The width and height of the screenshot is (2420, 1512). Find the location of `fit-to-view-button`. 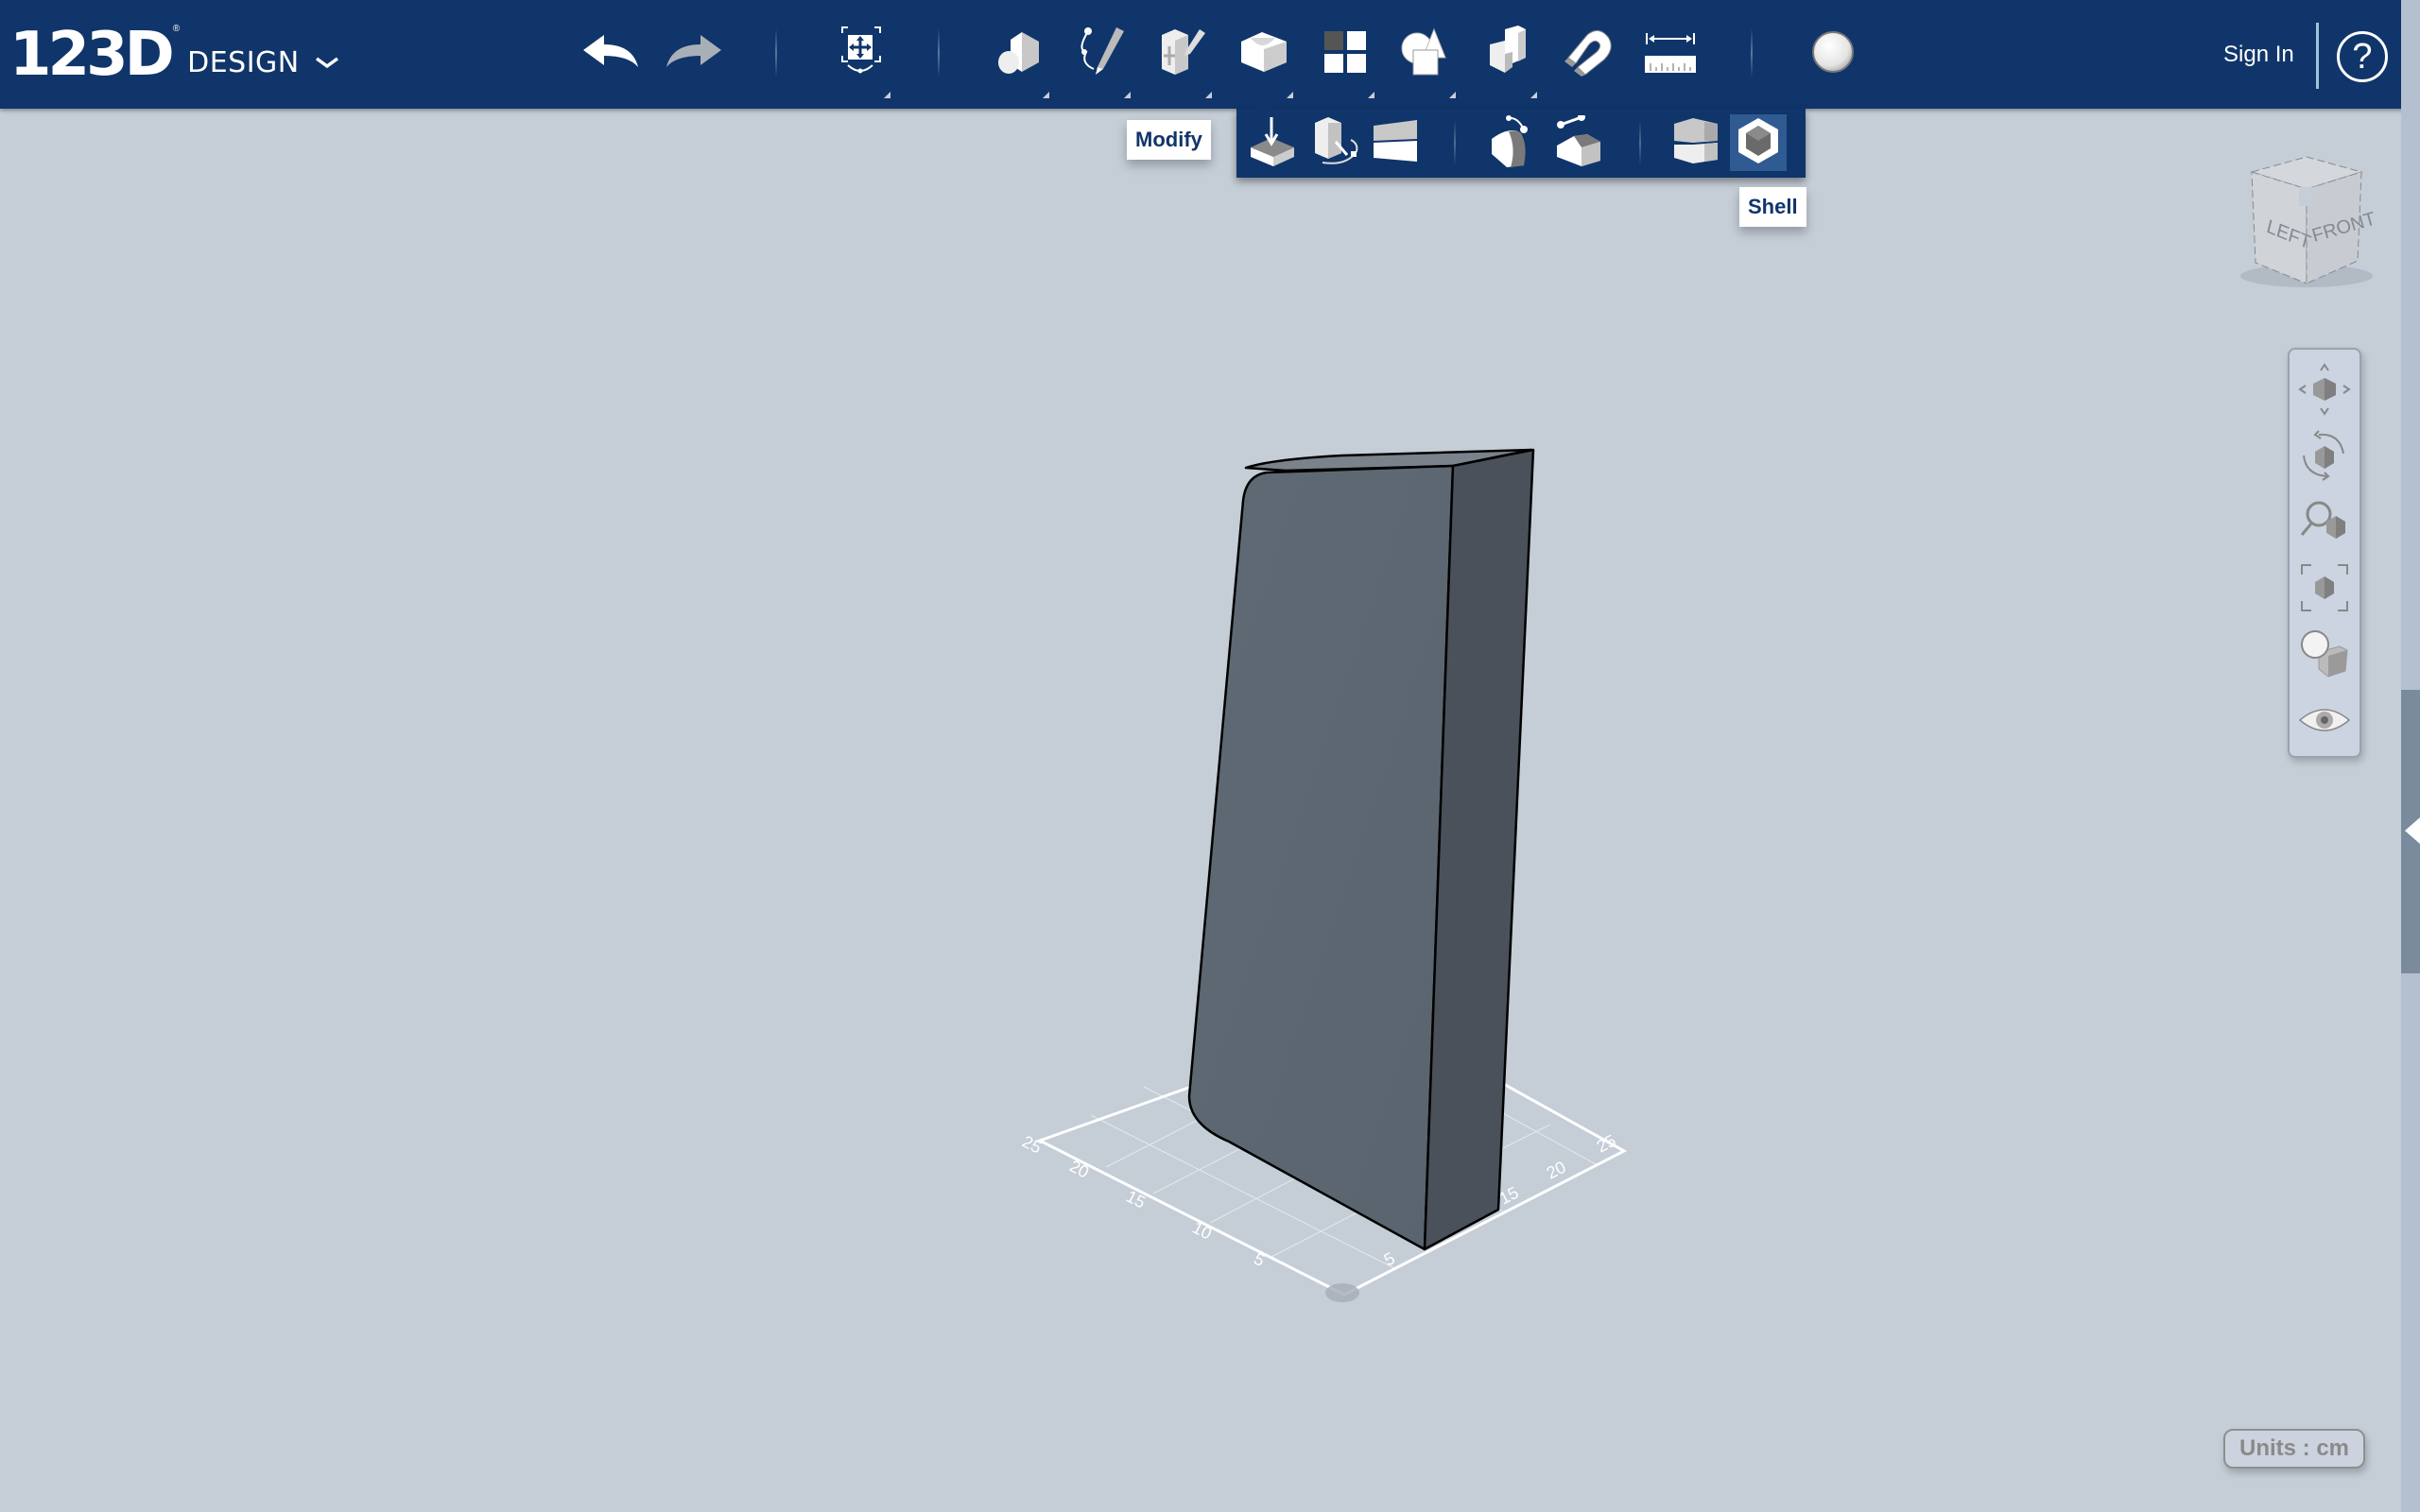

fit-to-view-button is located at coordinates (2324, 589).